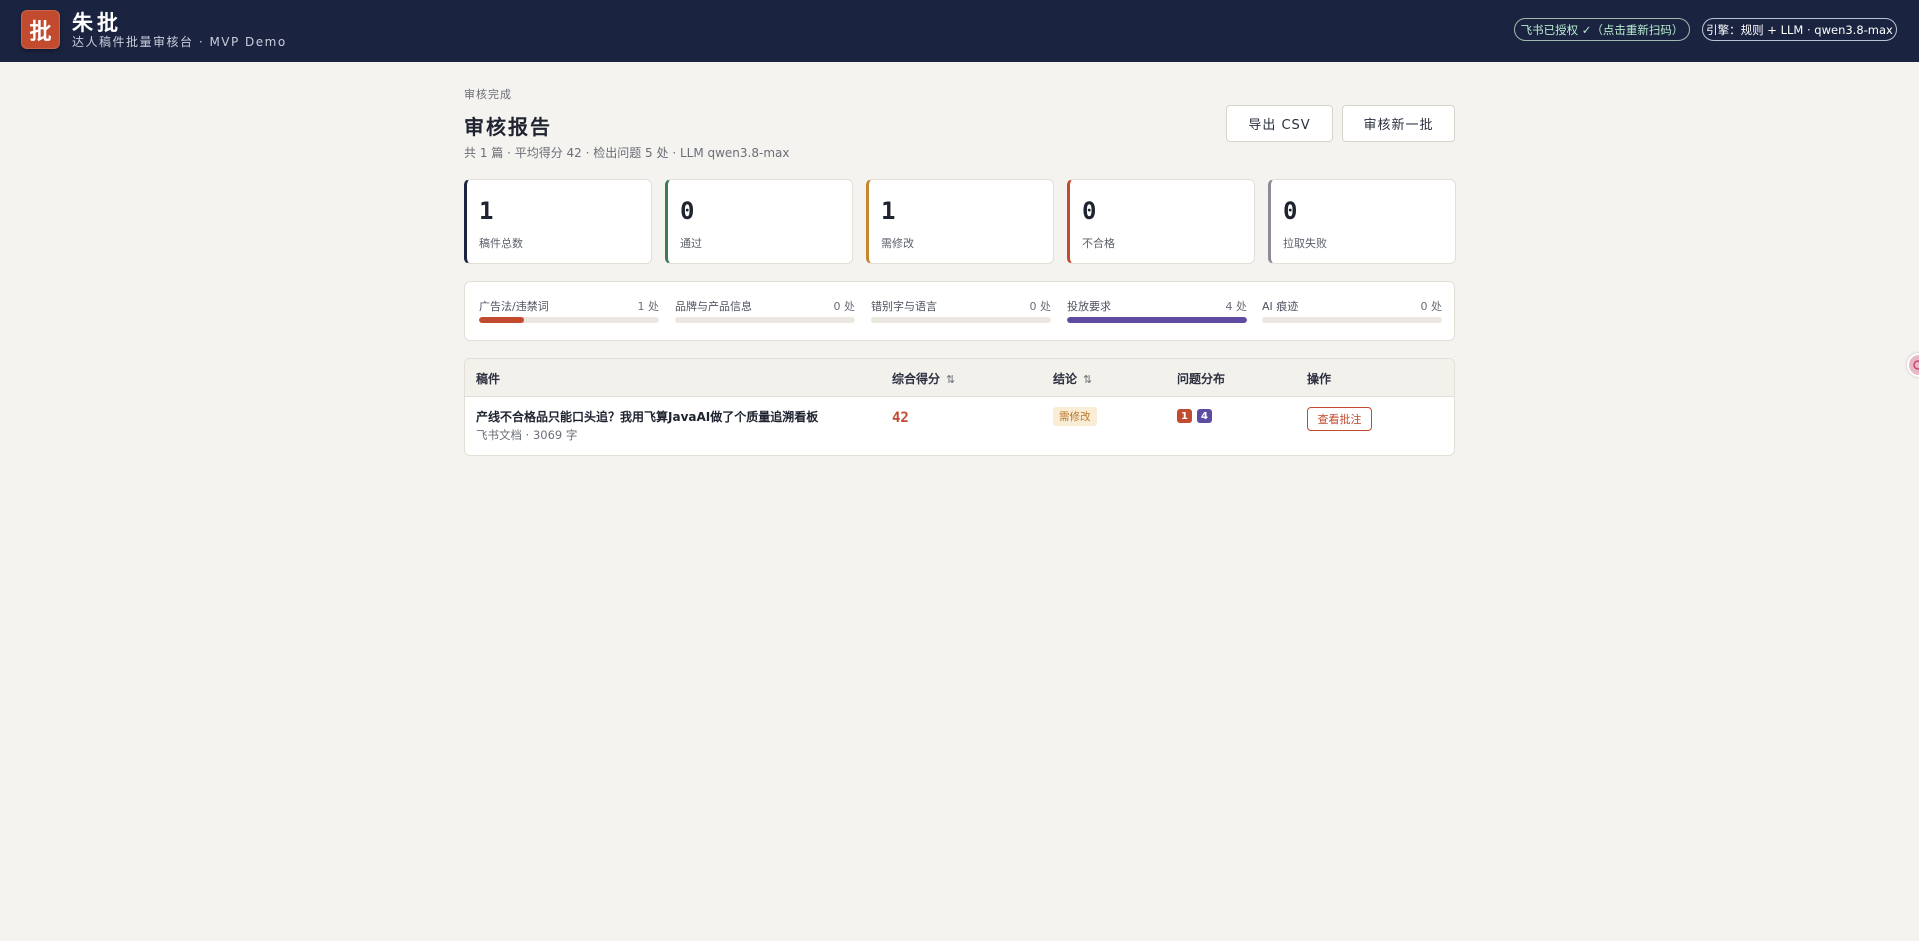 This screenshot has width=1919, height=941. What do you see at coordinates (904, 306) in the screenshot?
I see `category-name: 错别字与语言` at bounding box center [904, 306].